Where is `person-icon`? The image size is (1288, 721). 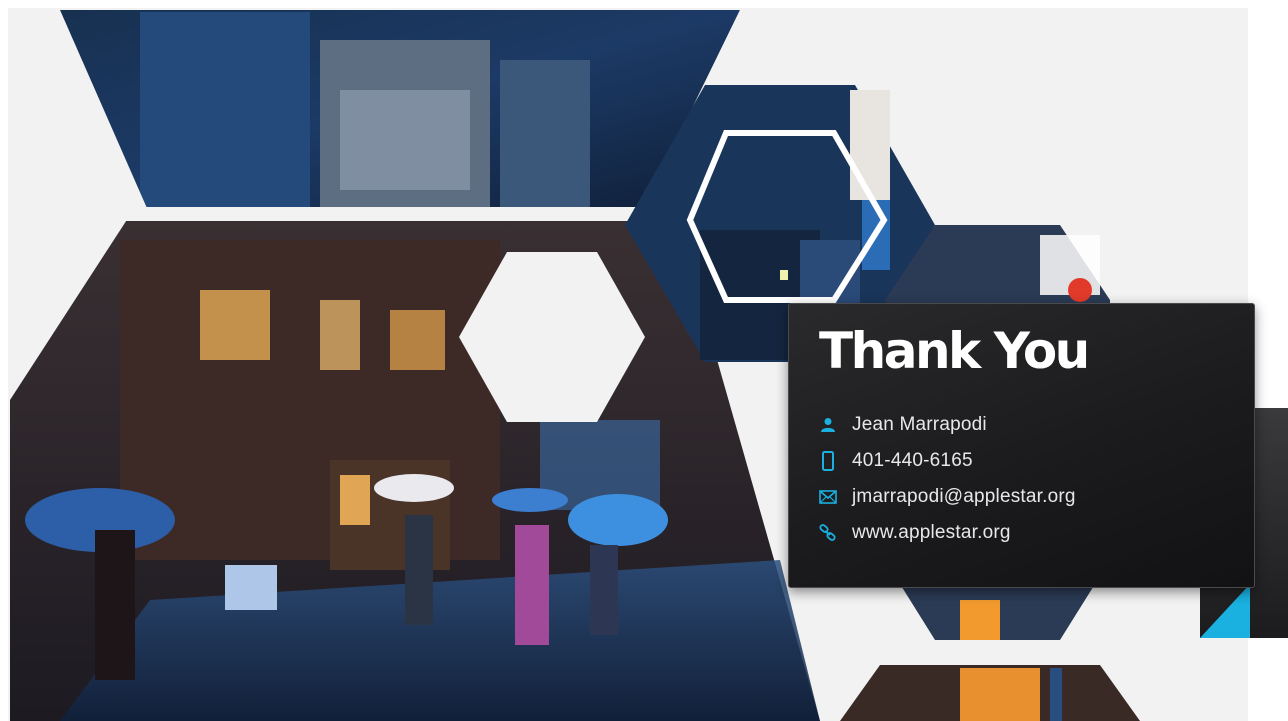 person-icon is located at coordinates (828, 425).